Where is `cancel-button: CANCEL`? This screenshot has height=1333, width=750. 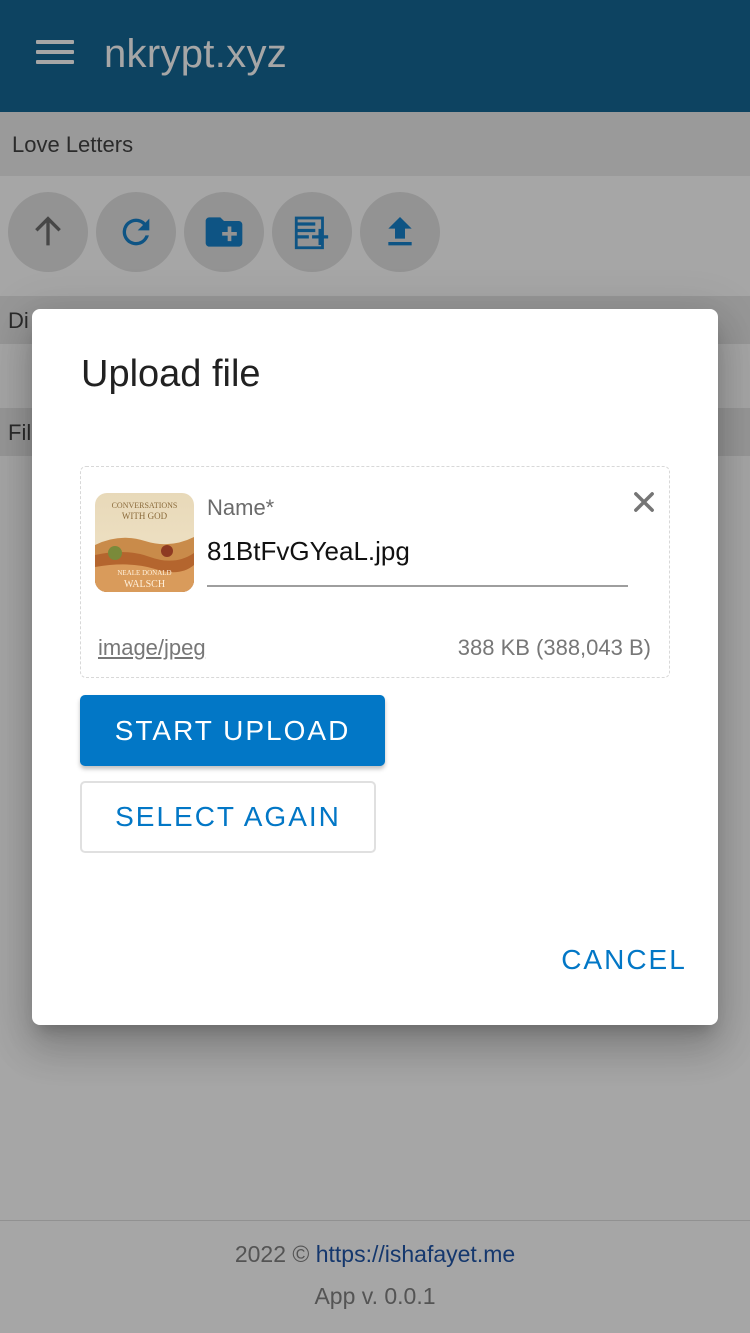
cancel-button: CANCEL is located at coordinates (624, 960).